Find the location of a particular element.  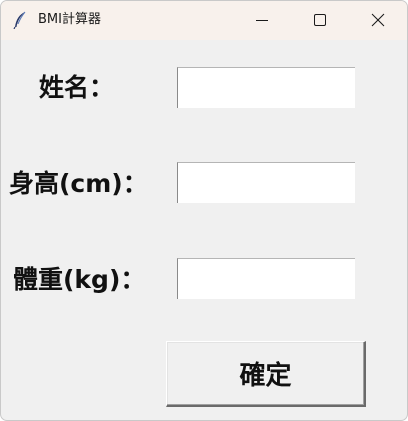

confirm-button: 確定 is located at coordinates (266, 374).